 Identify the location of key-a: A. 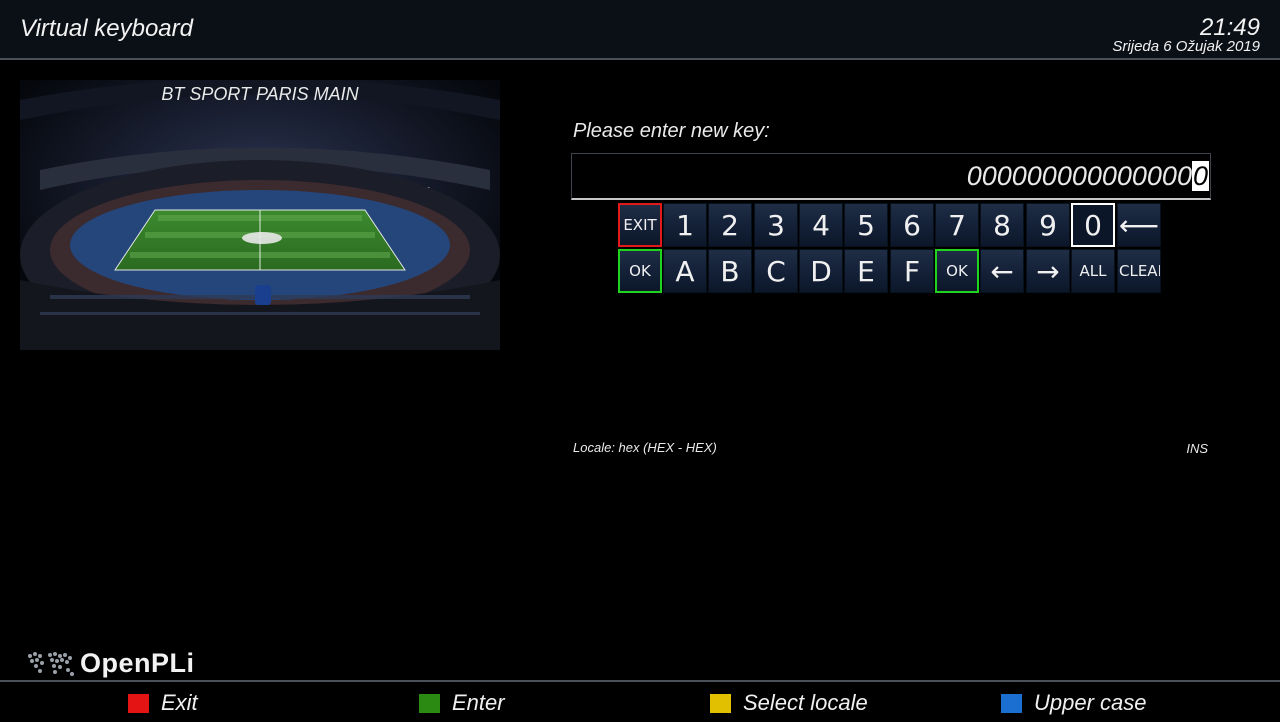
(685, 271).